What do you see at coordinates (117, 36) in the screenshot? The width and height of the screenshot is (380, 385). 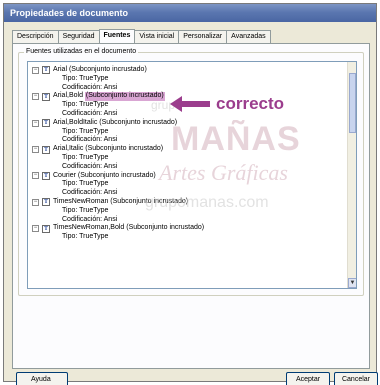 I see `tab-fuentes: Fuentes` at bounding box center [117, 36].